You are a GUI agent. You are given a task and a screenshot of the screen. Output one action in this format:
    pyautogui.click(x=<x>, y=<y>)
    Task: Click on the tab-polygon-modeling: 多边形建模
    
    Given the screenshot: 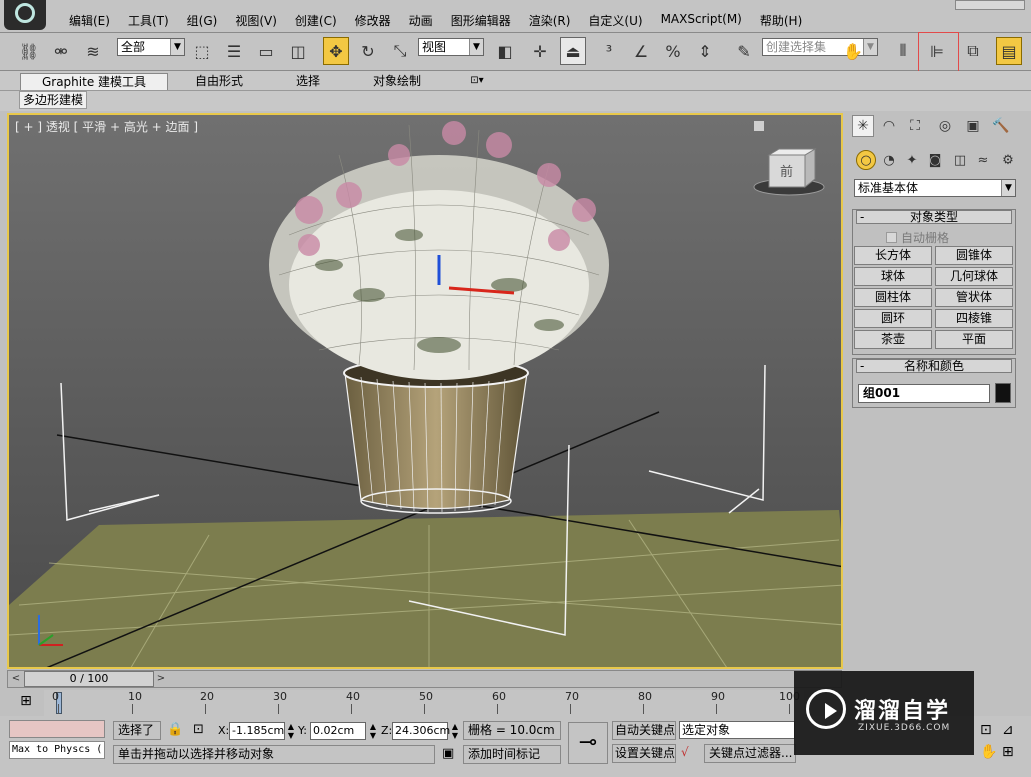 What is the action you would take?
    pyautogui.click(x=53, y=100)
    